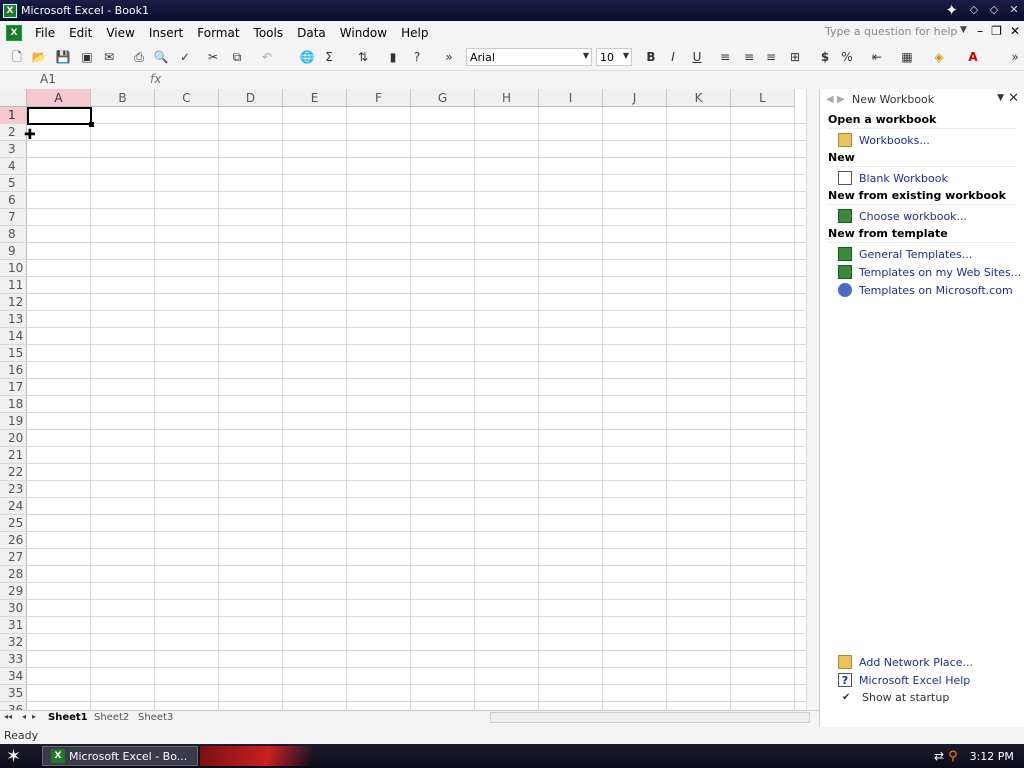 The height and width of the screenshot is (768, 1024). I want to click on copy-icon: ⧉, so click(237, 57).